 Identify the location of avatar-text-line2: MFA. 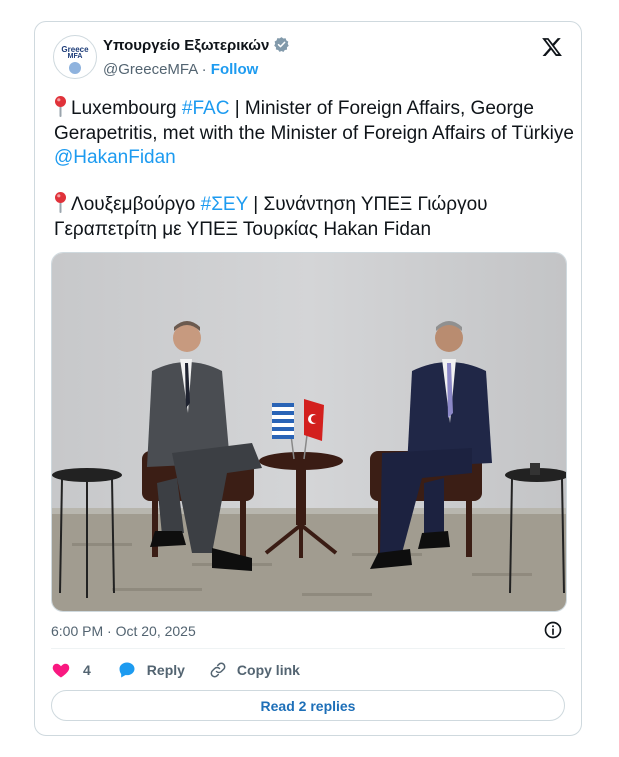
(75, 56).